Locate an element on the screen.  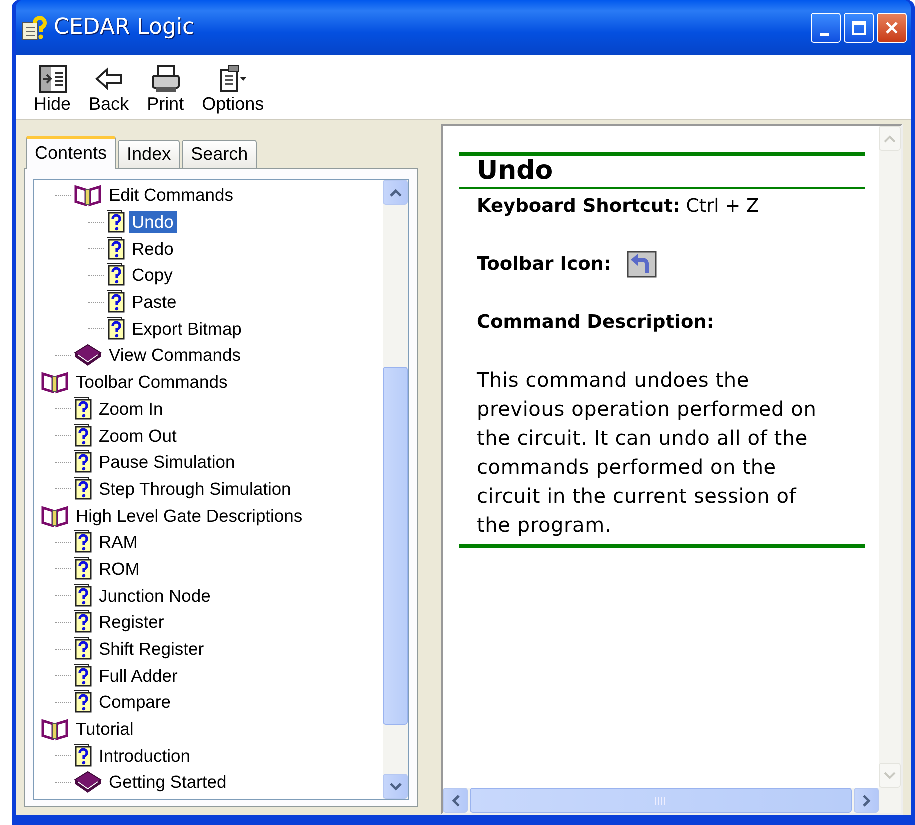
scroll-left-button is located at coordinates (455, 800).